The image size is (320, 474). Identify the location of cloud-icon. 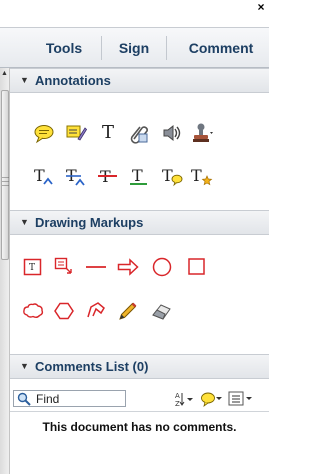
(33, 311).